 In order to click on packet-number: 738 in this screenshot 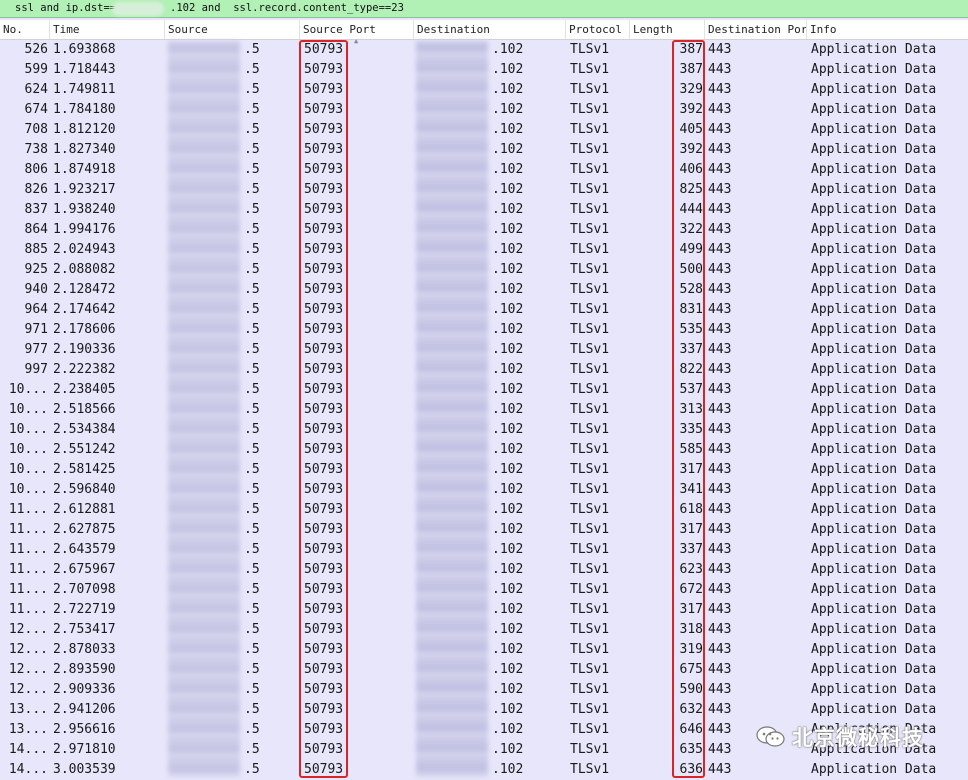, I will do `click(36, 149)`.